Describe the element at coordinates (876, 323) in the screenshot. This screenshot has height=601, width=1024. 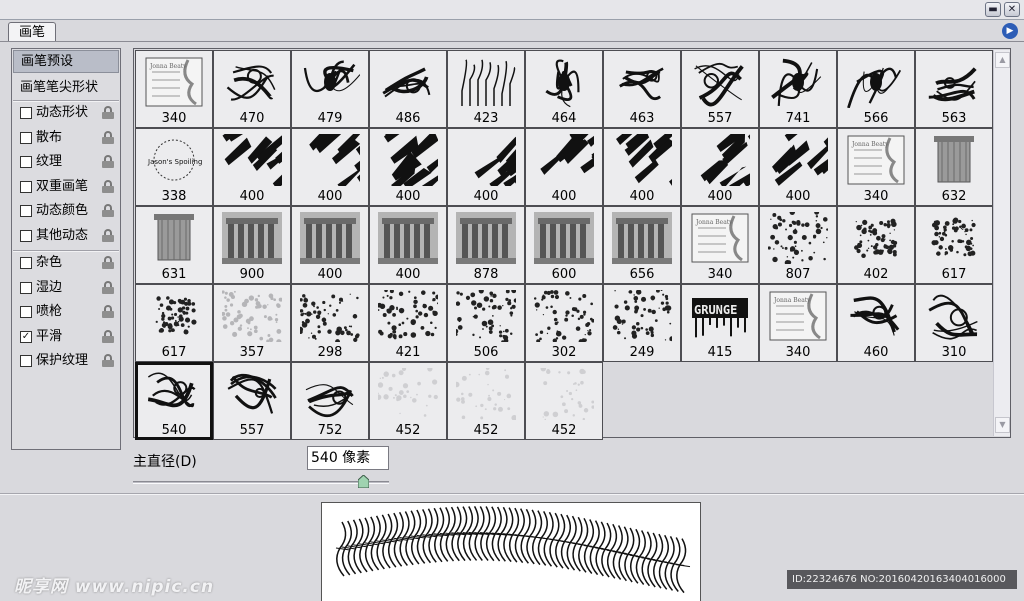
I see `brush-preset: 460` at that location.